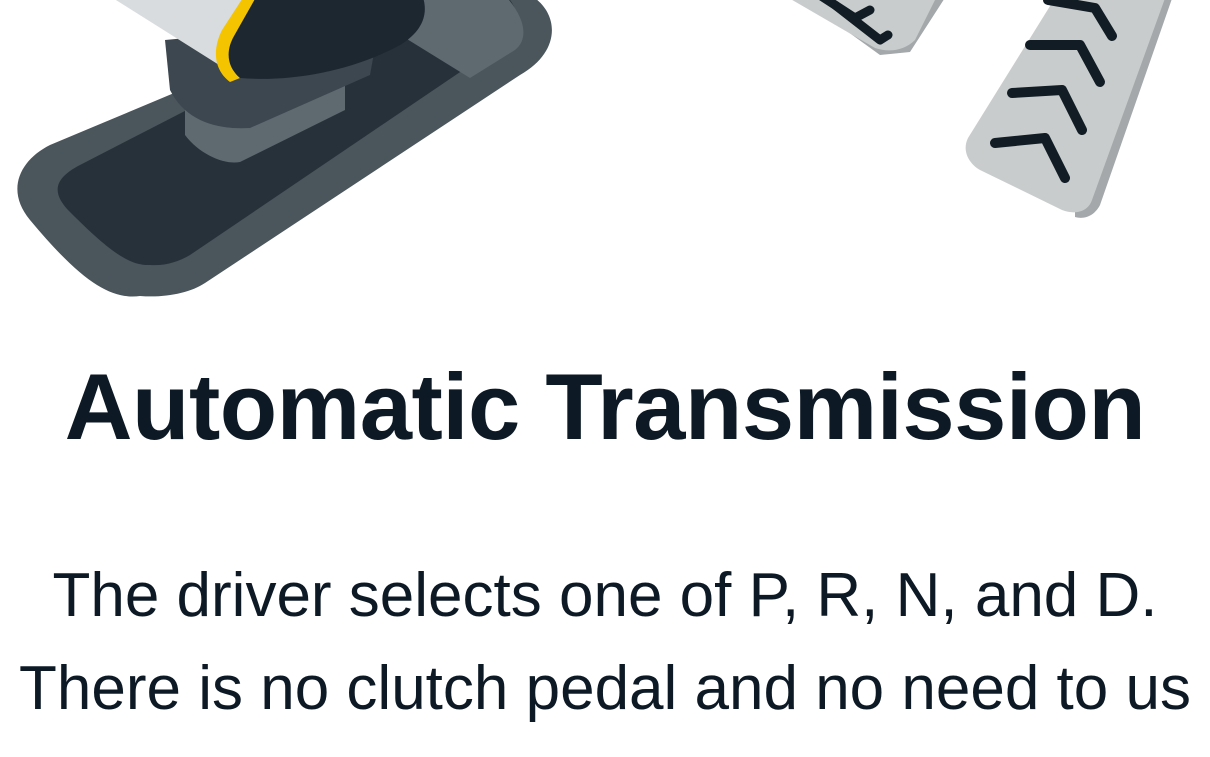  I want to click on pedal-icon, so click(982, 109).